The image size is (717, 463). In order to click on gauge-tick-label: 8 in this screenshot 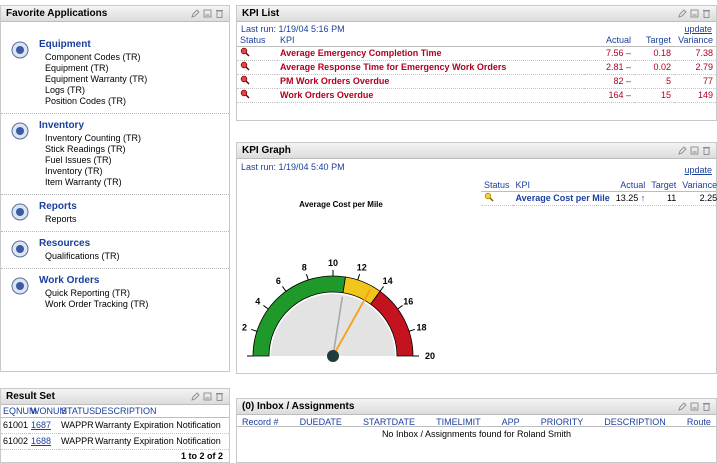, I will do `click(304, 268)`.